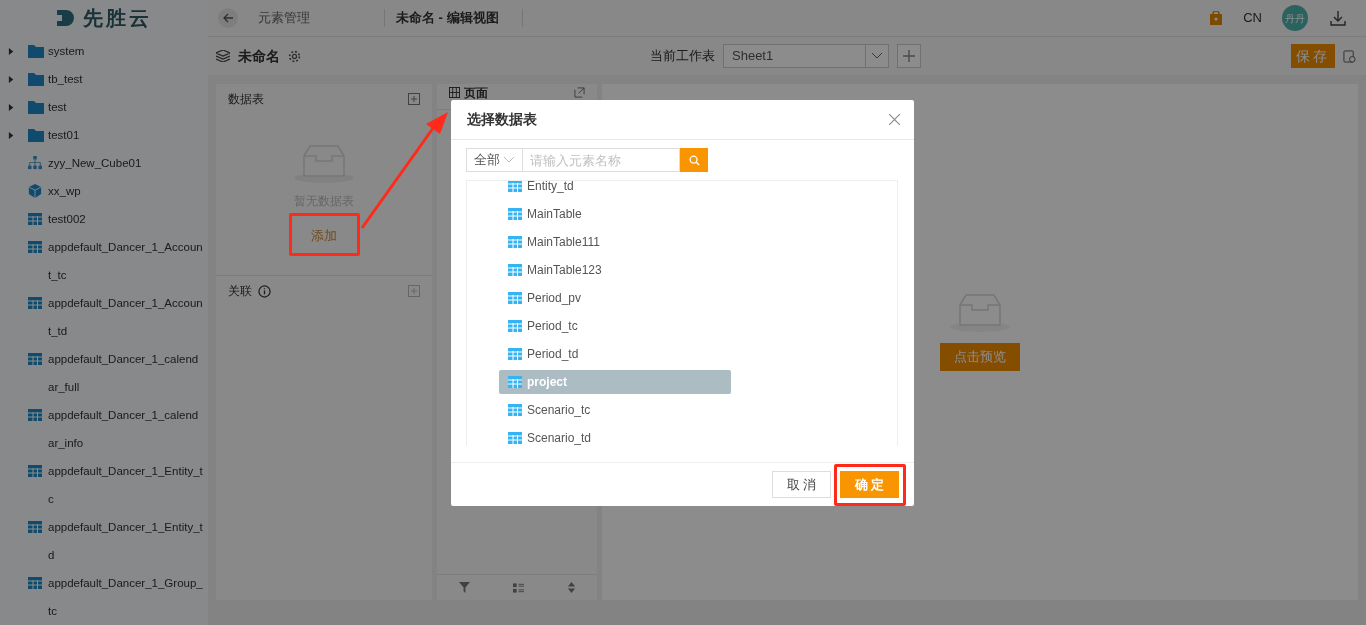  What do you see at coordinates (801, 484) in the screenshot?
I see `cancel-button: 取 消` at bounding box center [801, 484].